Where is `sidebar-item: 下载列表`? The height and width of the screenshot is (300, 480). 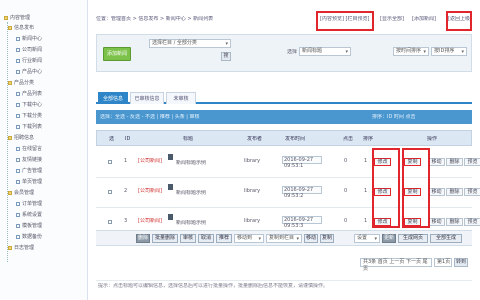 sidebar-item: 下载列表 is located at coordinates (29, 126).